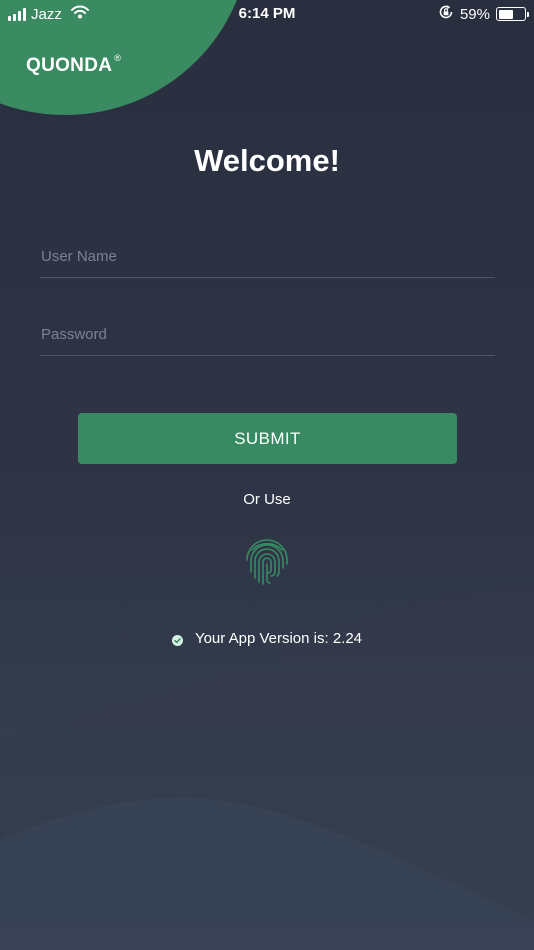 This screenshot has width=534, height=950. I want to click on password-field, so click(267, 335).